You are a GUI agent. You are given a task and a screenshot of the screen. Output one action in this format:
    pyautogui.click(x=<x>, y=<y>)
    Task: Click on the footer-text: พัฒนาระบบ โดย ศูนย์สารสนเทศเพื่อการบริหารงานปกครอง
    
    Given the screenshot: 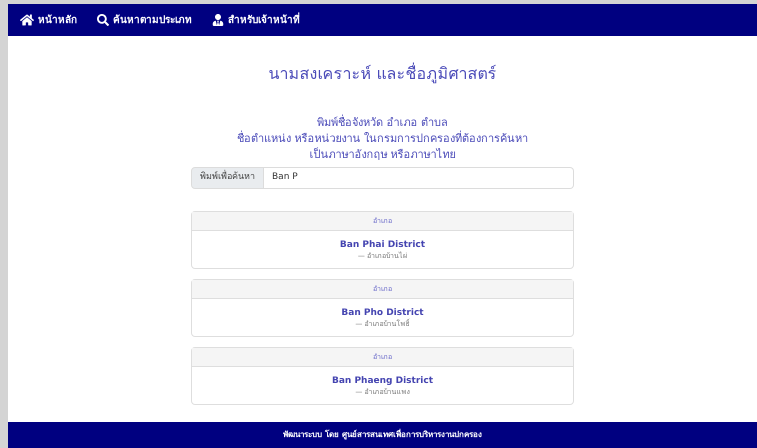 What is the action you would take?
    pyautogui.click(x=382, y=435)
    